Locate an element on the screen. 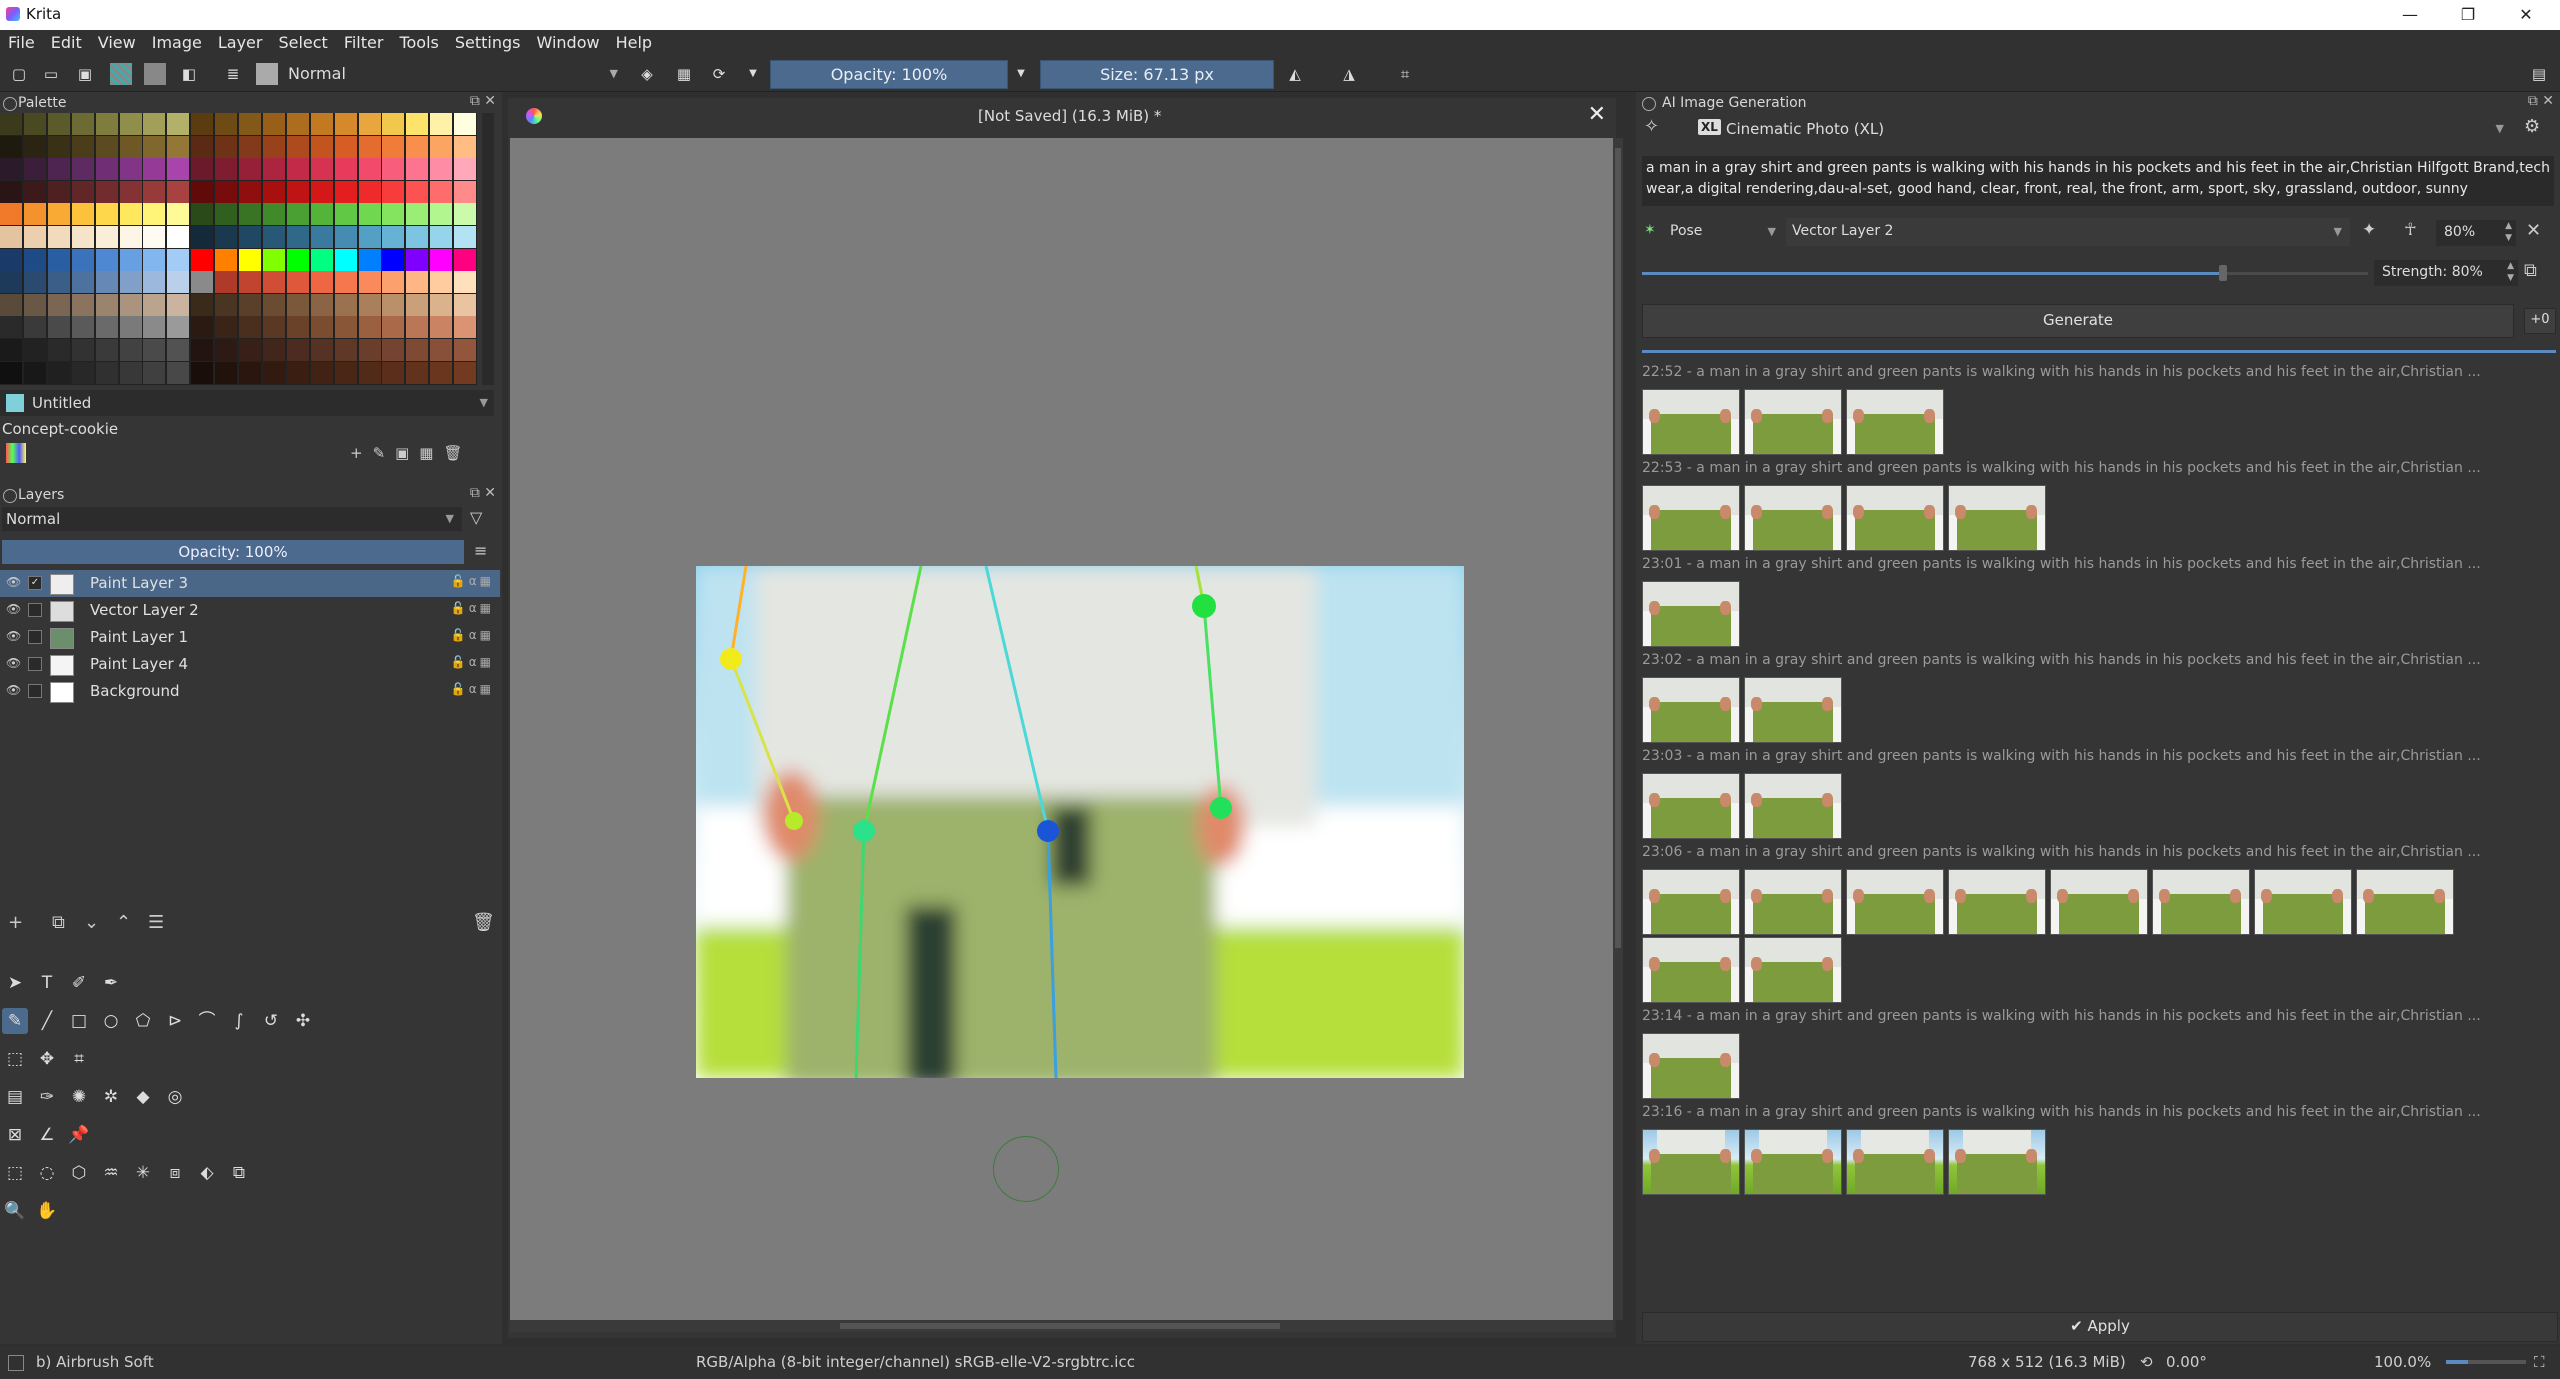 The height and width of the screenshot is (1379, 2560). layer-menu-icon: ≡ is located at coordinates (485, 552).